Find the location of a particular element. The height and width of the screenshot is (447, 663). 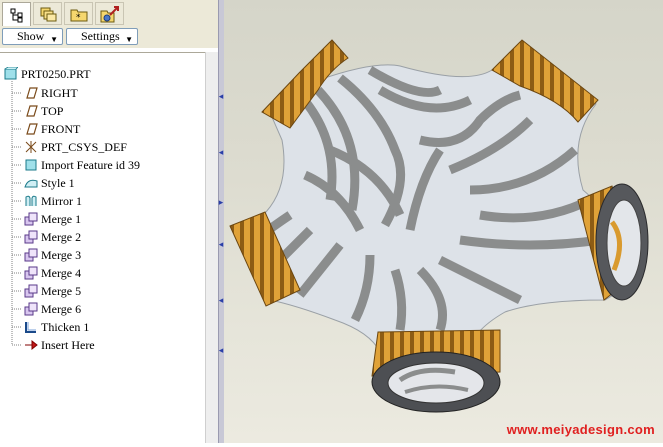

insert-arrow-icon is located at coordinates (31, 345).